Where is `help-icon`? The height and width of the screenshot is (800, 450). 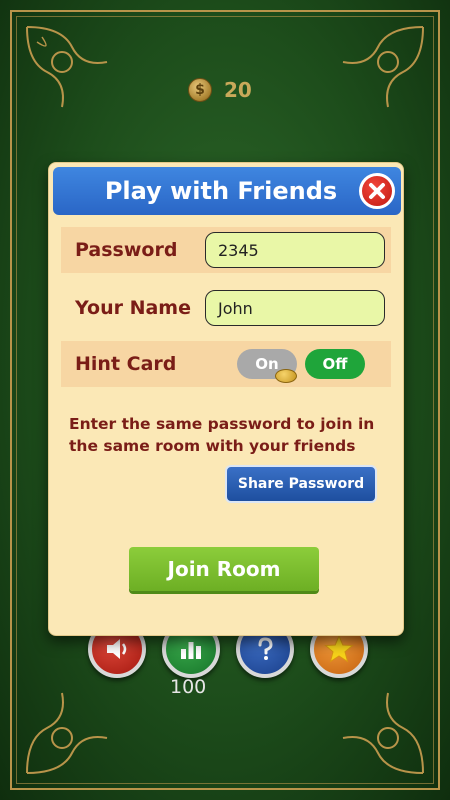 help-icon is located at coordinates (265, 648).